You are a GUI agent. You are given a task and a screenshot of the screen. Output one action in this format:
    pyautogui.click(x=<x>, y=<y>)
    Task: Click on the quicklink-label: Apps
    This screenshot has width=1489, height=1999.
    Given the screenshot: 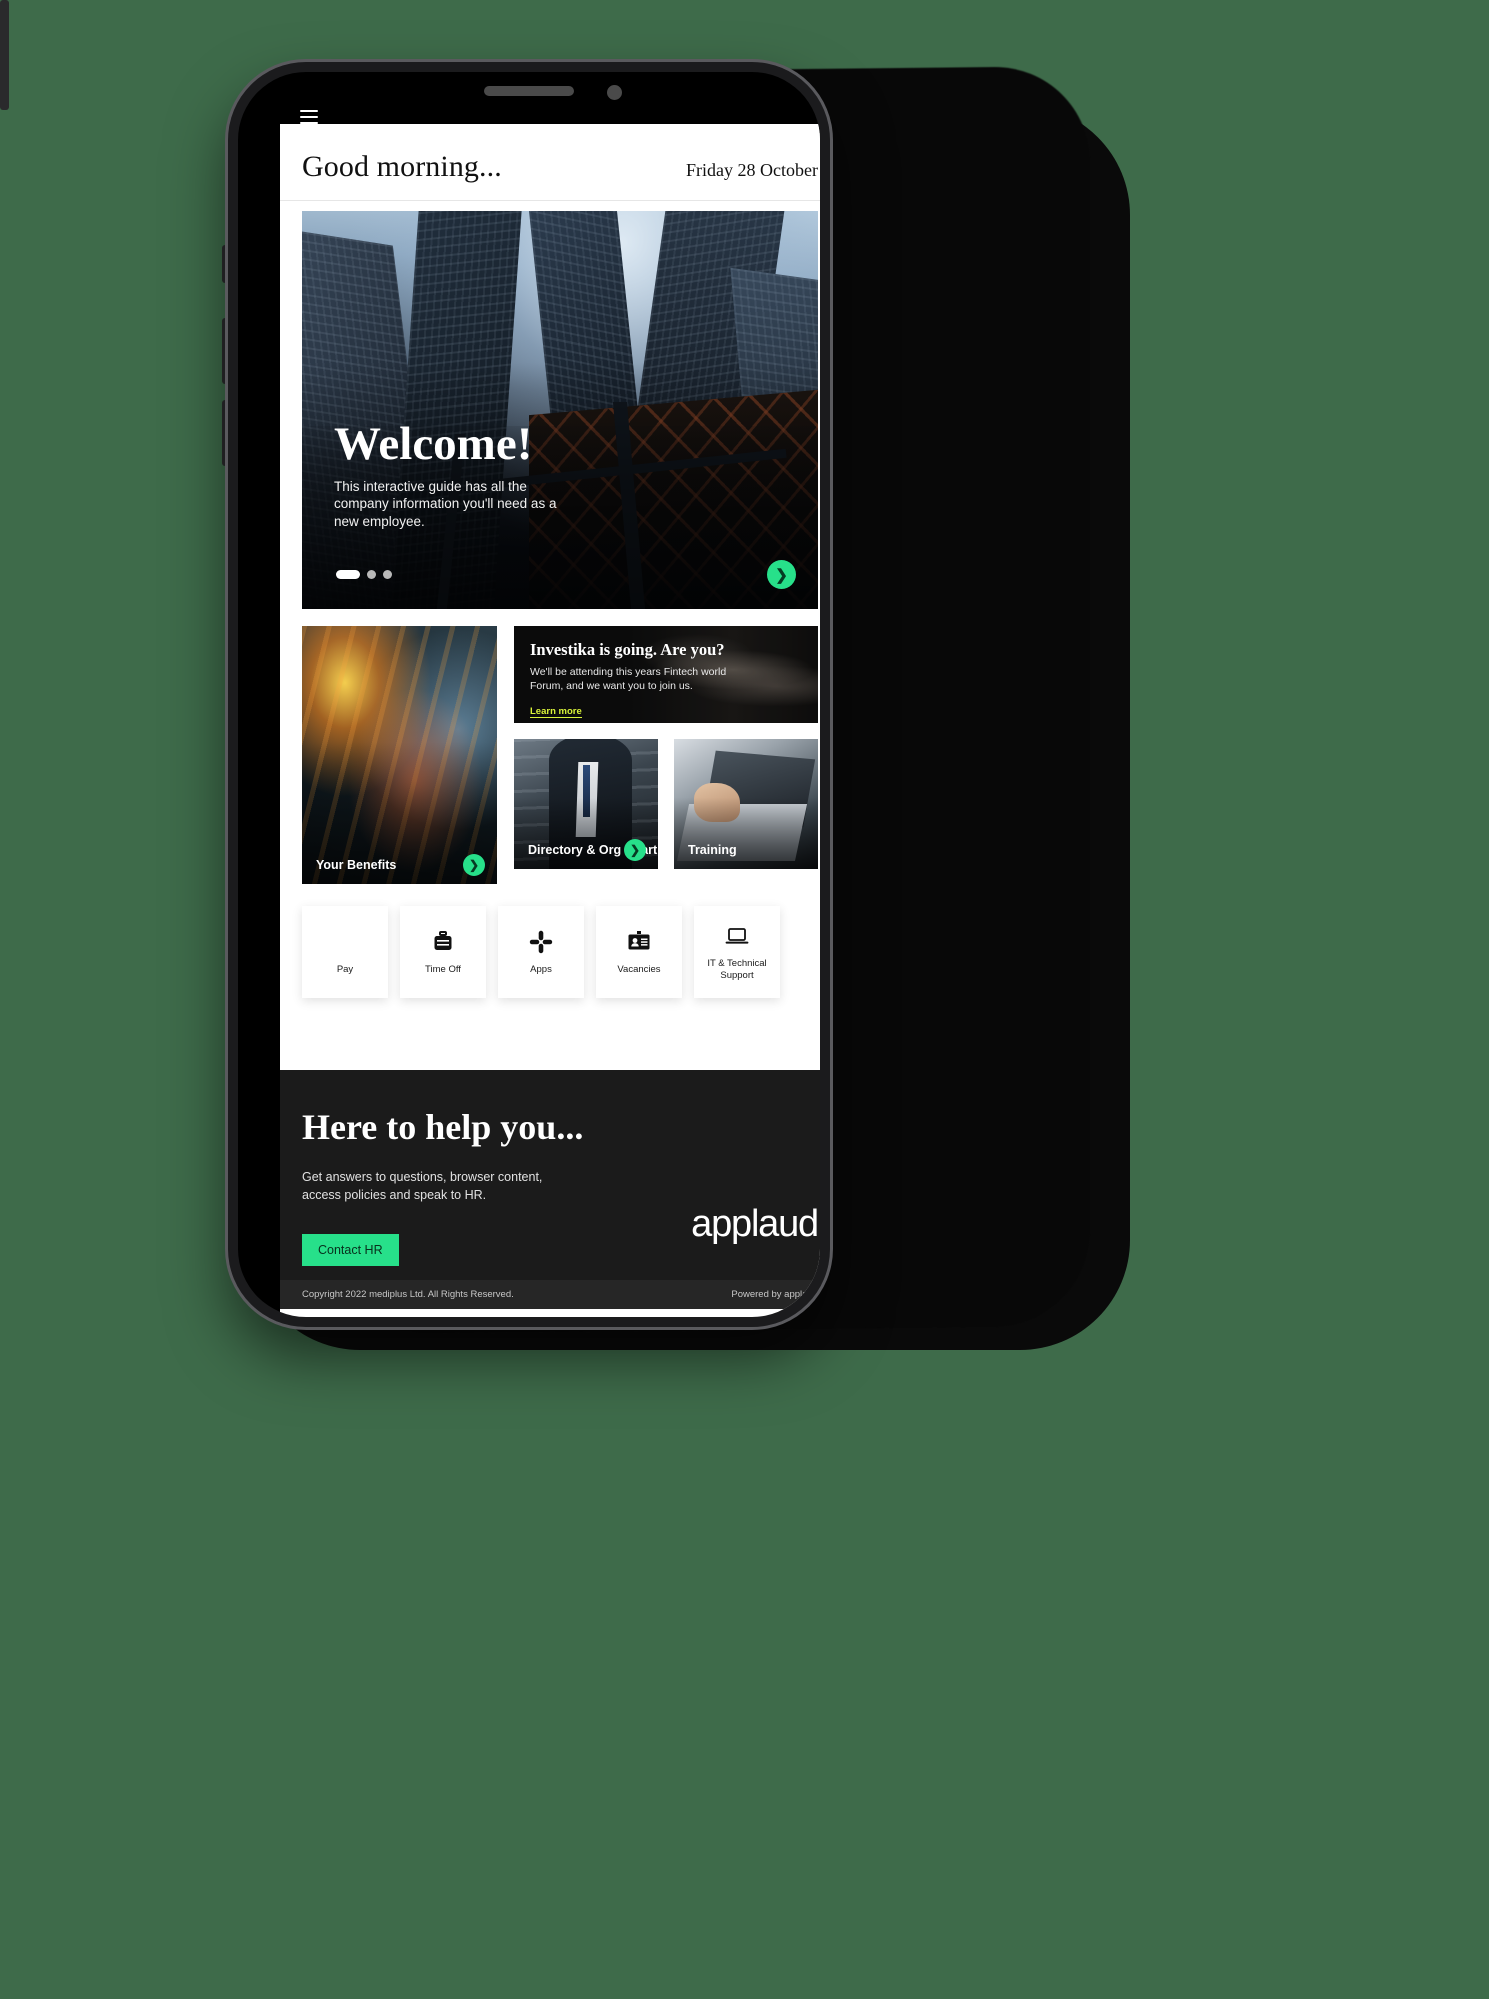 What is the action you would take?
    pyautogui.click(x=541, y=969)
    